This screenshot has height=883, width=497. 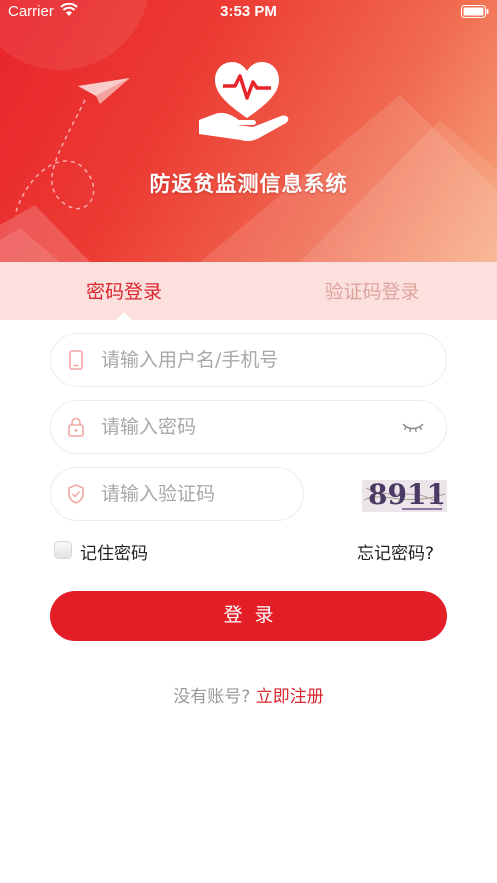 What do you see at coordinates (104, 91) in the screenshot?
I see `paper-plane-icon` at bounding box center [104, 91].